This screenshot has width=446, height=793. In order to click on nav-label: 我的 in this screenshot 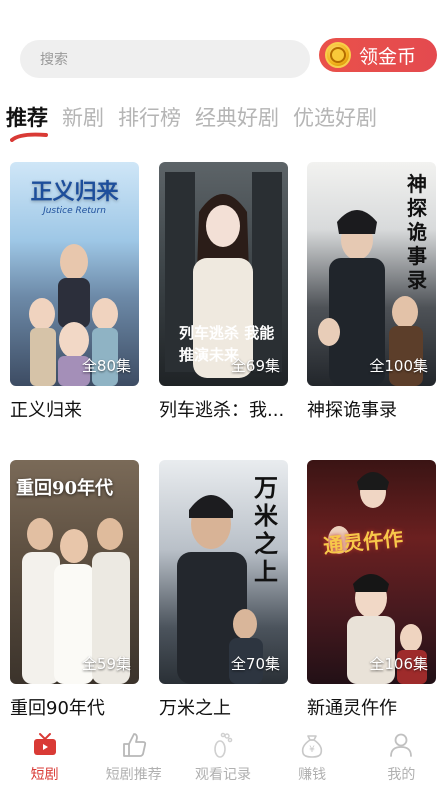, I will do `click(401, 775)`.